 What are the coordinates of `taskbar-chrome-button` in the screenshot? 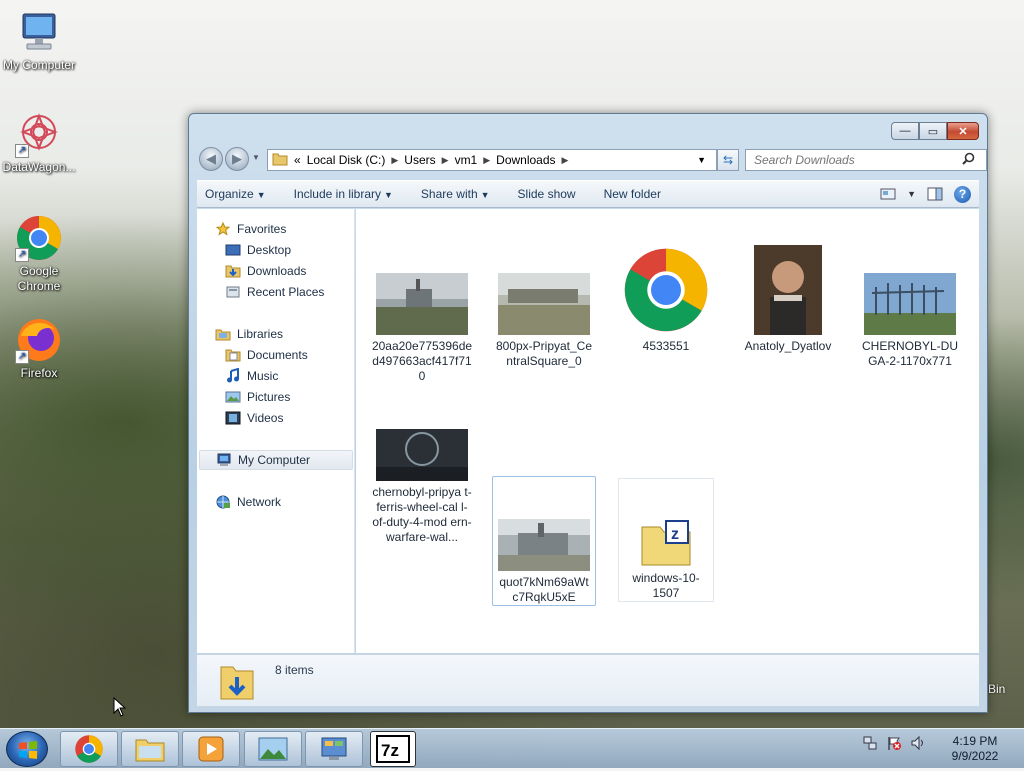 It's located at (89, 749).